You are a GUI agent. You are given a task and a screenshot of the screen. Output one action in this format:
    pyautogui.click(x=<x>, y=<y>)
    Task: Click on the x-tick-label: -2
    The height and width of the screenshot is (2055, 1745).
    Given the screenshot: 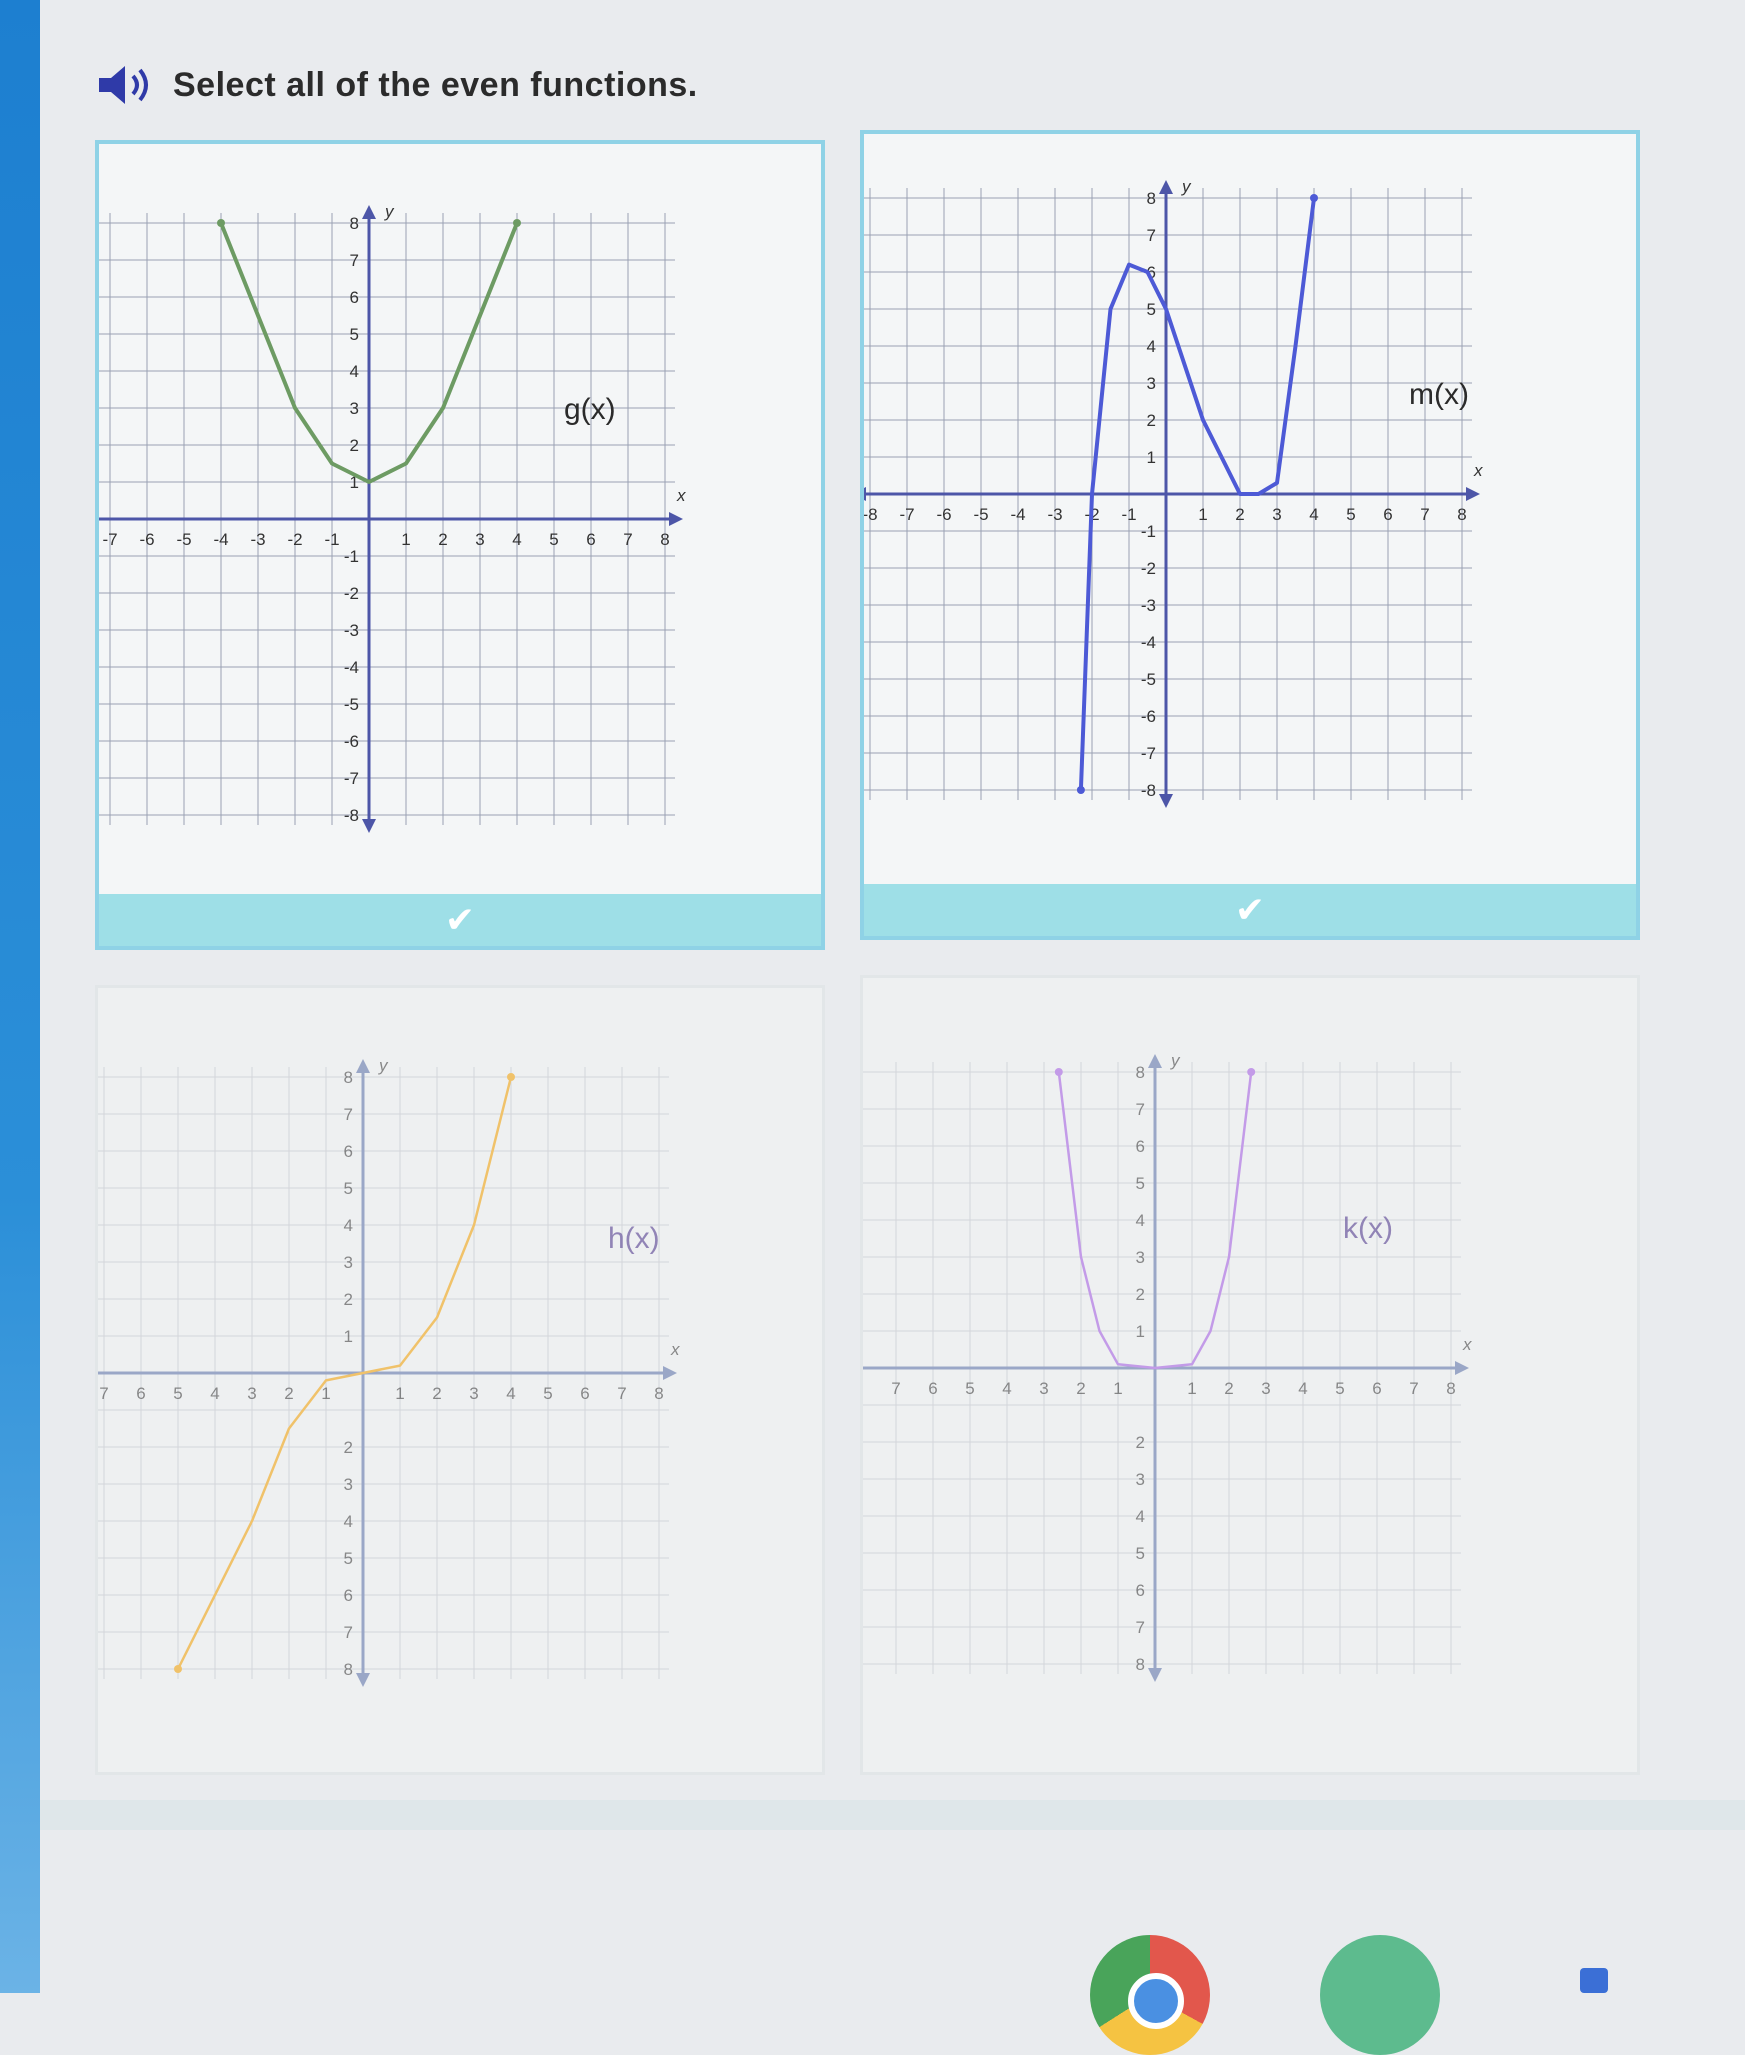 What is the action you would take?
    pyautogui.click(x=294, y=539)
    